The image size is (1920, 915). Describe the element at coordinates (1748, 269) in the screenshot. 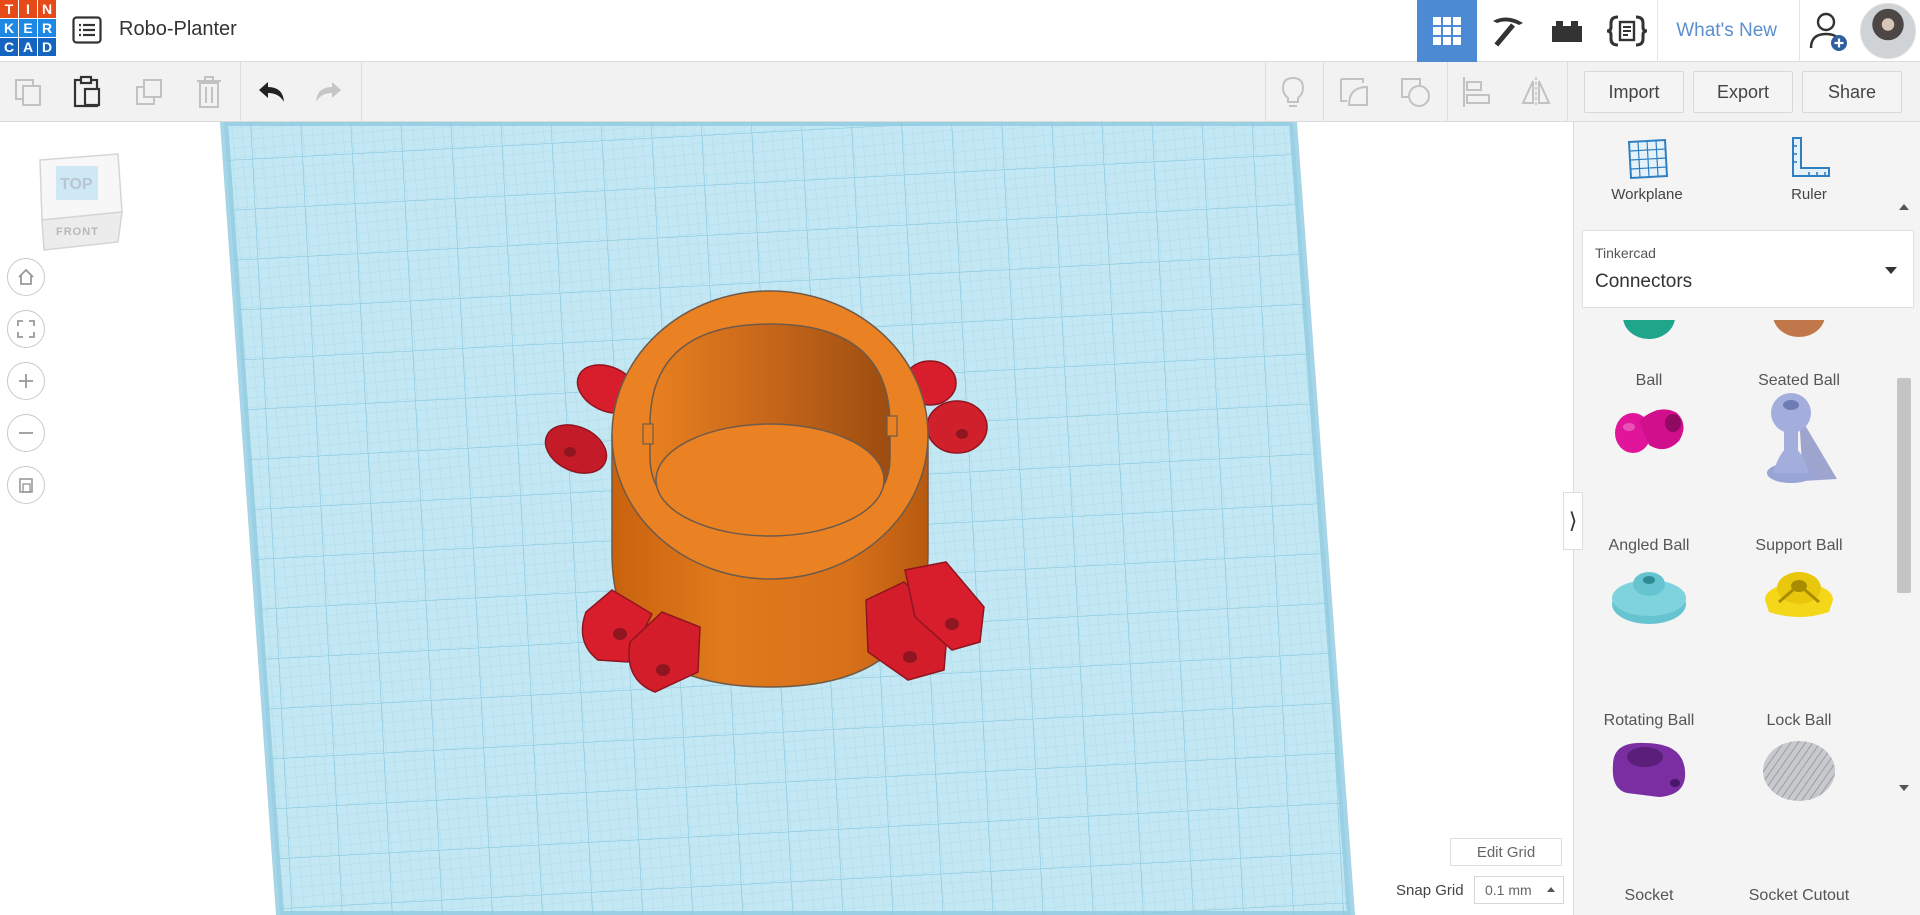

I see `shape-library-dropdown: Tinkercad Connectors` at that location.